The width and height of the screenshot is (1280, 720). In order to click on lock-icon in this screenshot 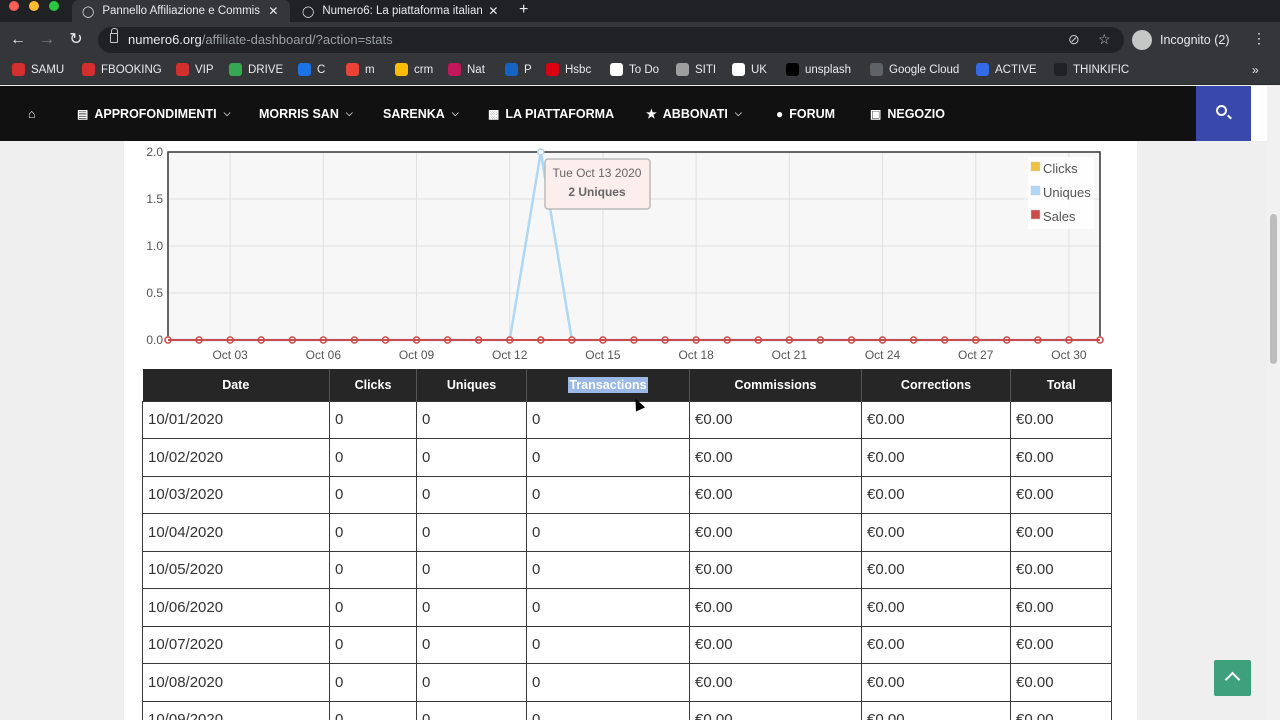, I will do `click(114, 35)`.